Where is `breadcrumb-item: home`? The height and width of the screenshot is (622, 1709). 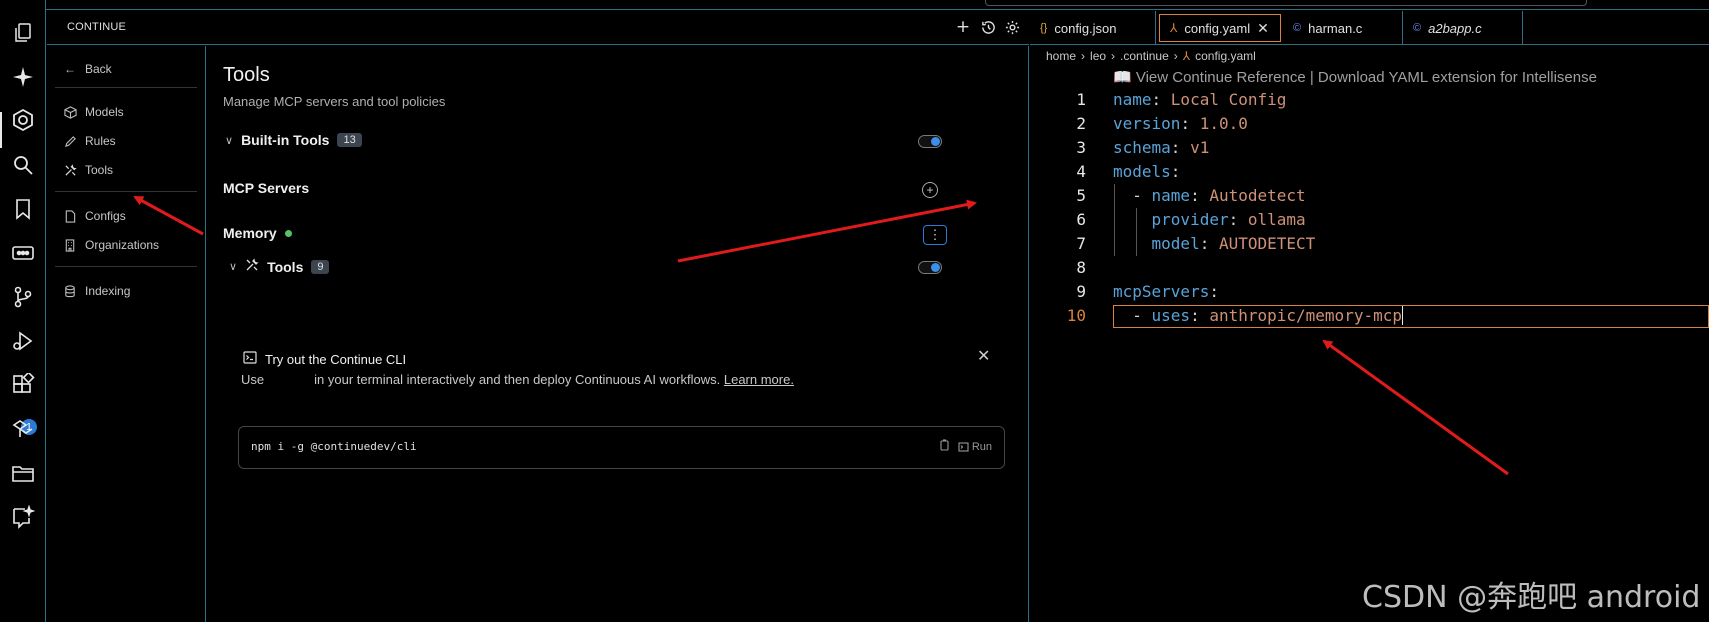
breadcrumb-item: home is located at coordinates (1061, 56).